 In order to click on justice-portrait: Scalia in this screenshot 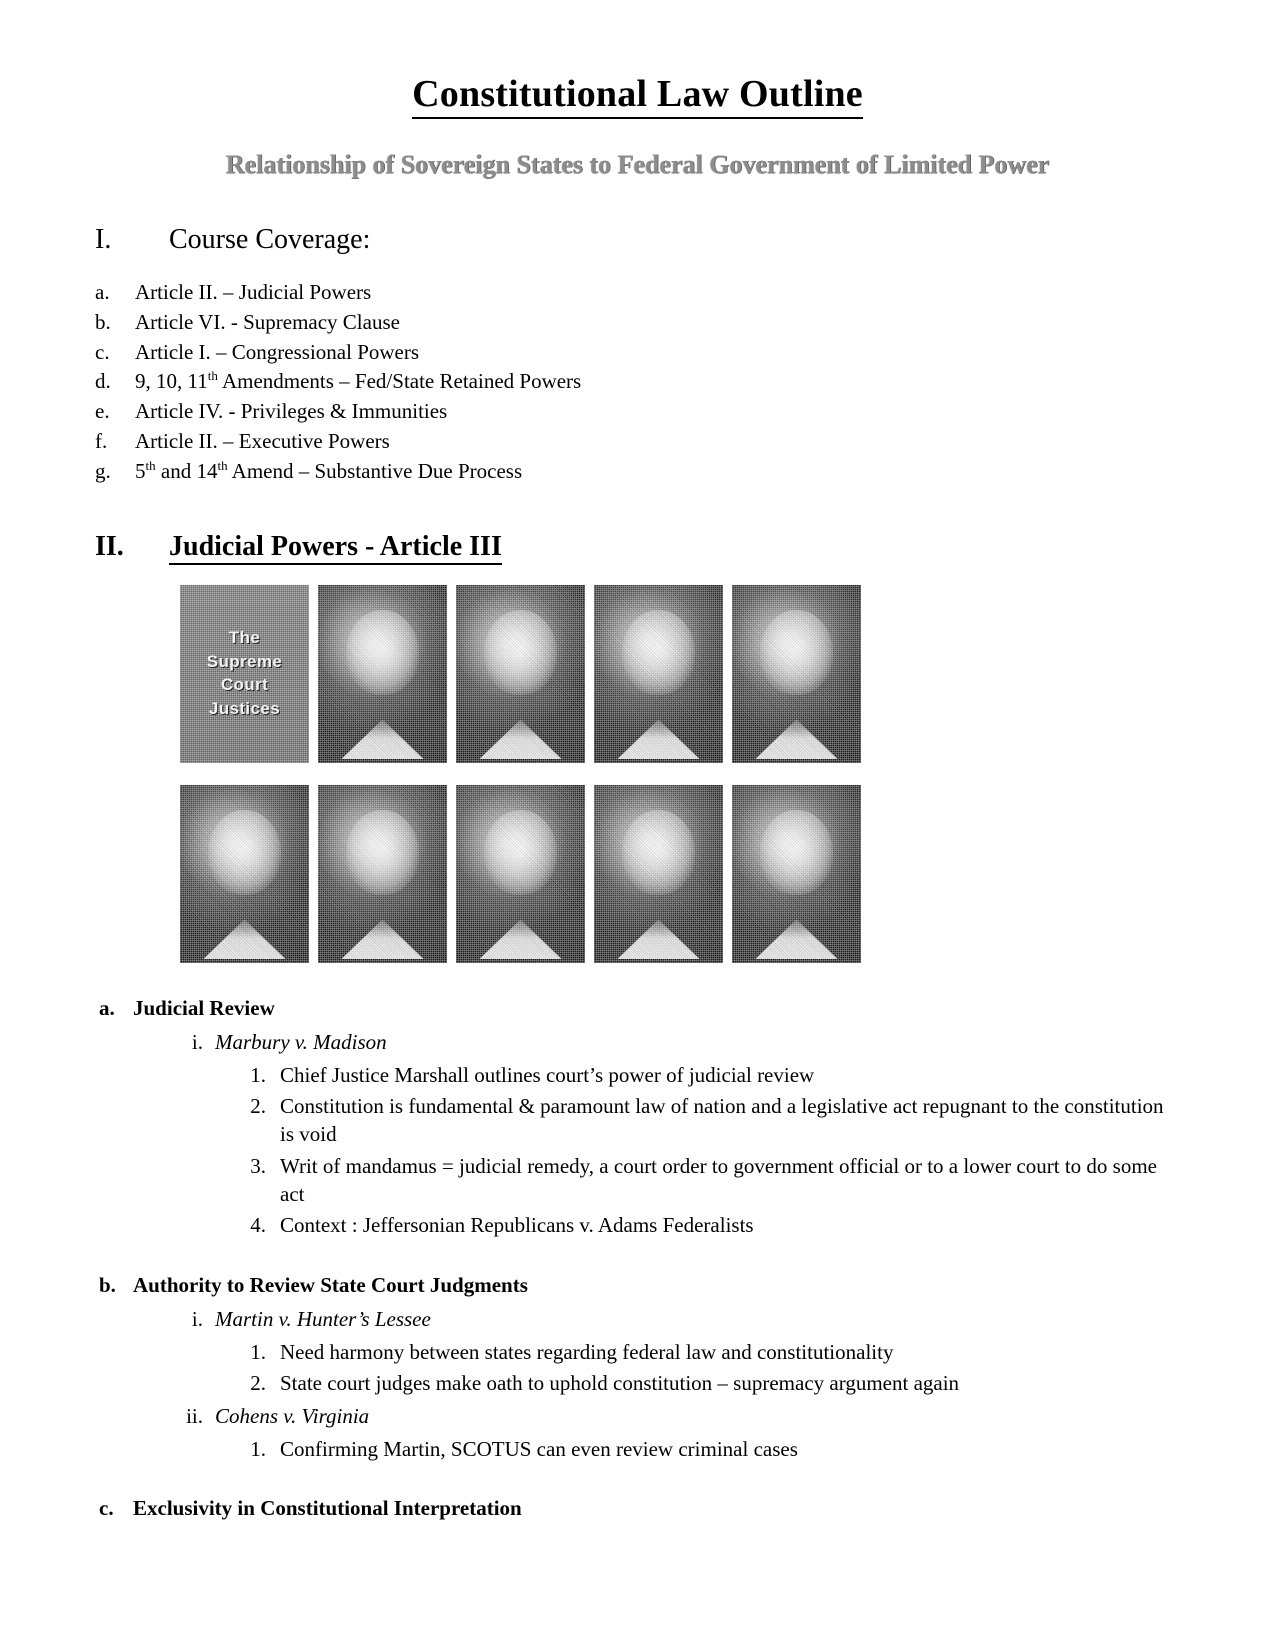, I will do `click(796, 673)`.